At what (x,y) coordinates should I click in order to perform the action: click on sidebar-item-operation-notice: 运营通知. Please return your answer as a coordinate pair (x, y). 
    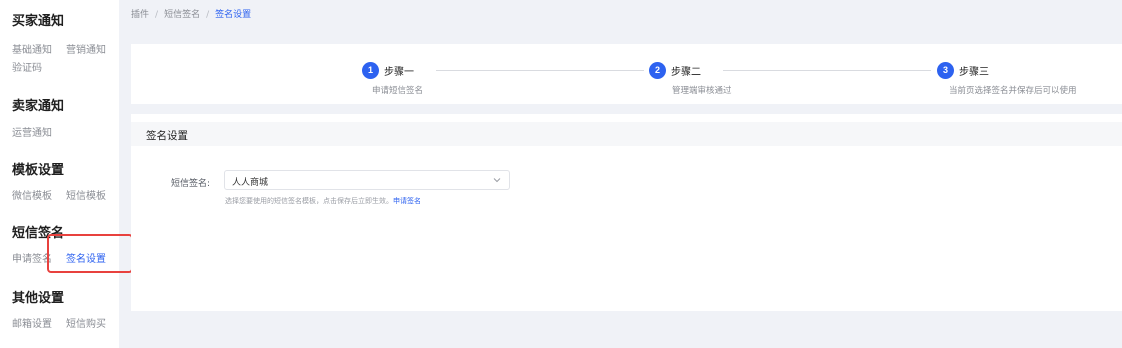
    Looking at the image, I should click on (32, 131).